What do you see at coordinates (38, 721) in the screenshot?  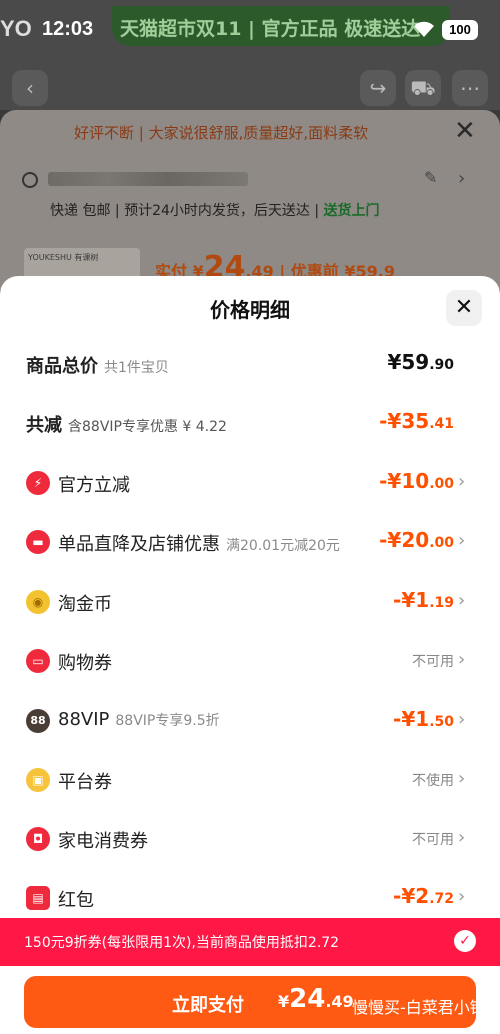 I see `vip-88-icon: 88` at bounding box center [38, 721].